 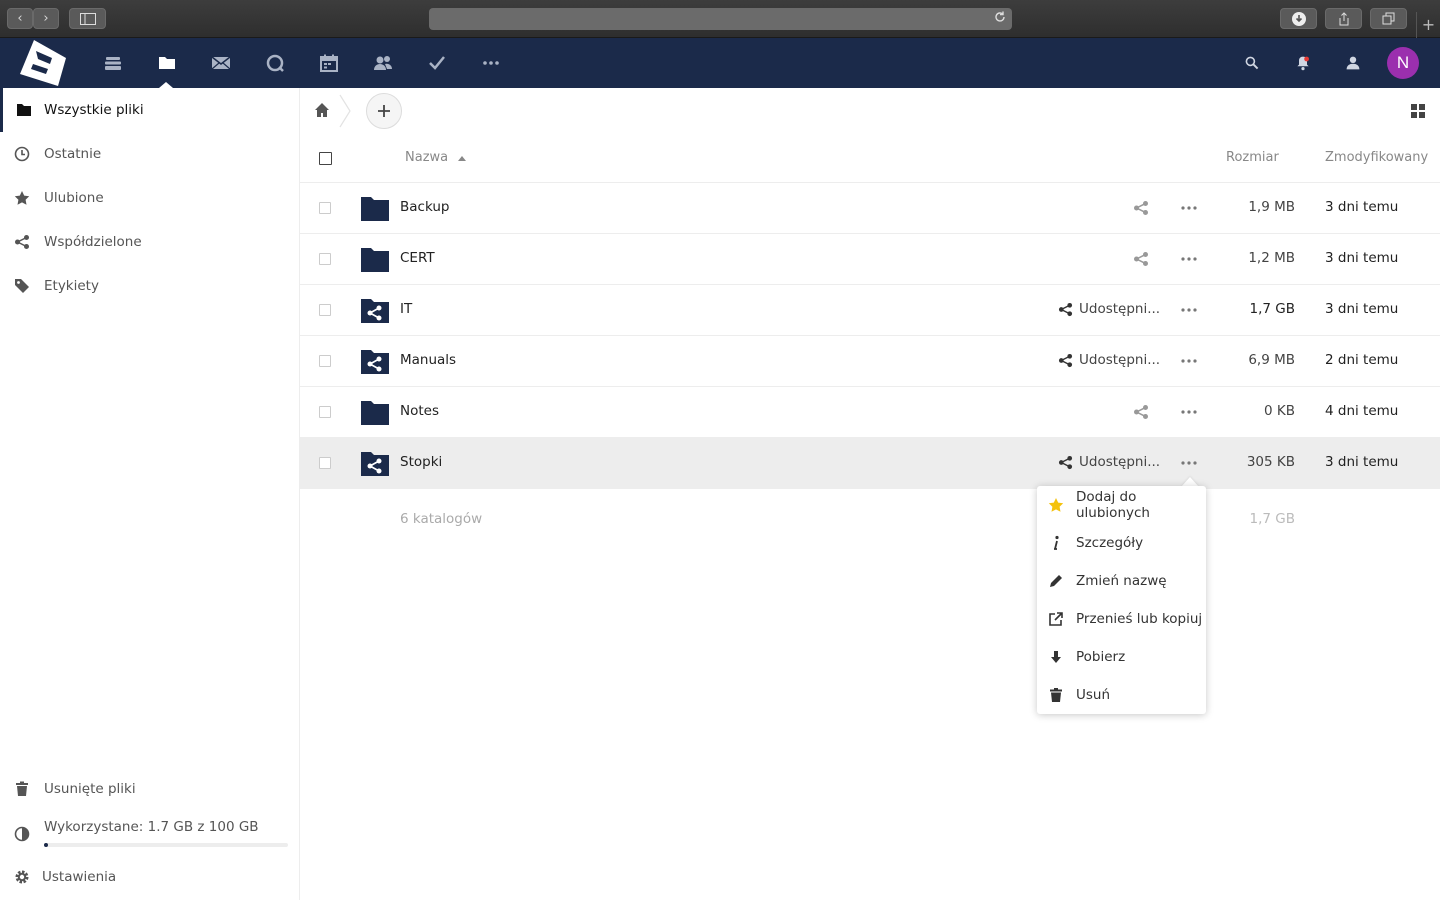 What do you see at coordinates (1121, 581) in the screenshot?
I see `menu-rename: Zmień nazwę` at bounding box center [1121, 581].